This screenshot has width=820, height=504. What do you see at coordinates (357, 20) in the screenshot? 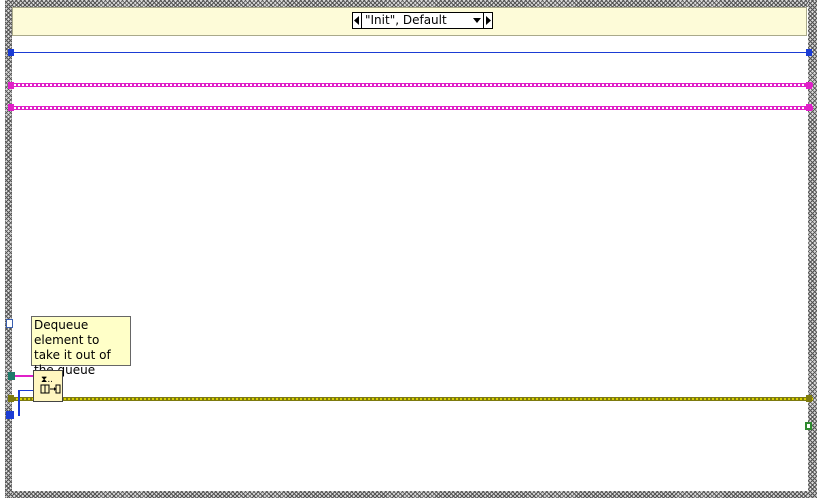
I see `decrement-case-icon` at bounding box center [357, 20].